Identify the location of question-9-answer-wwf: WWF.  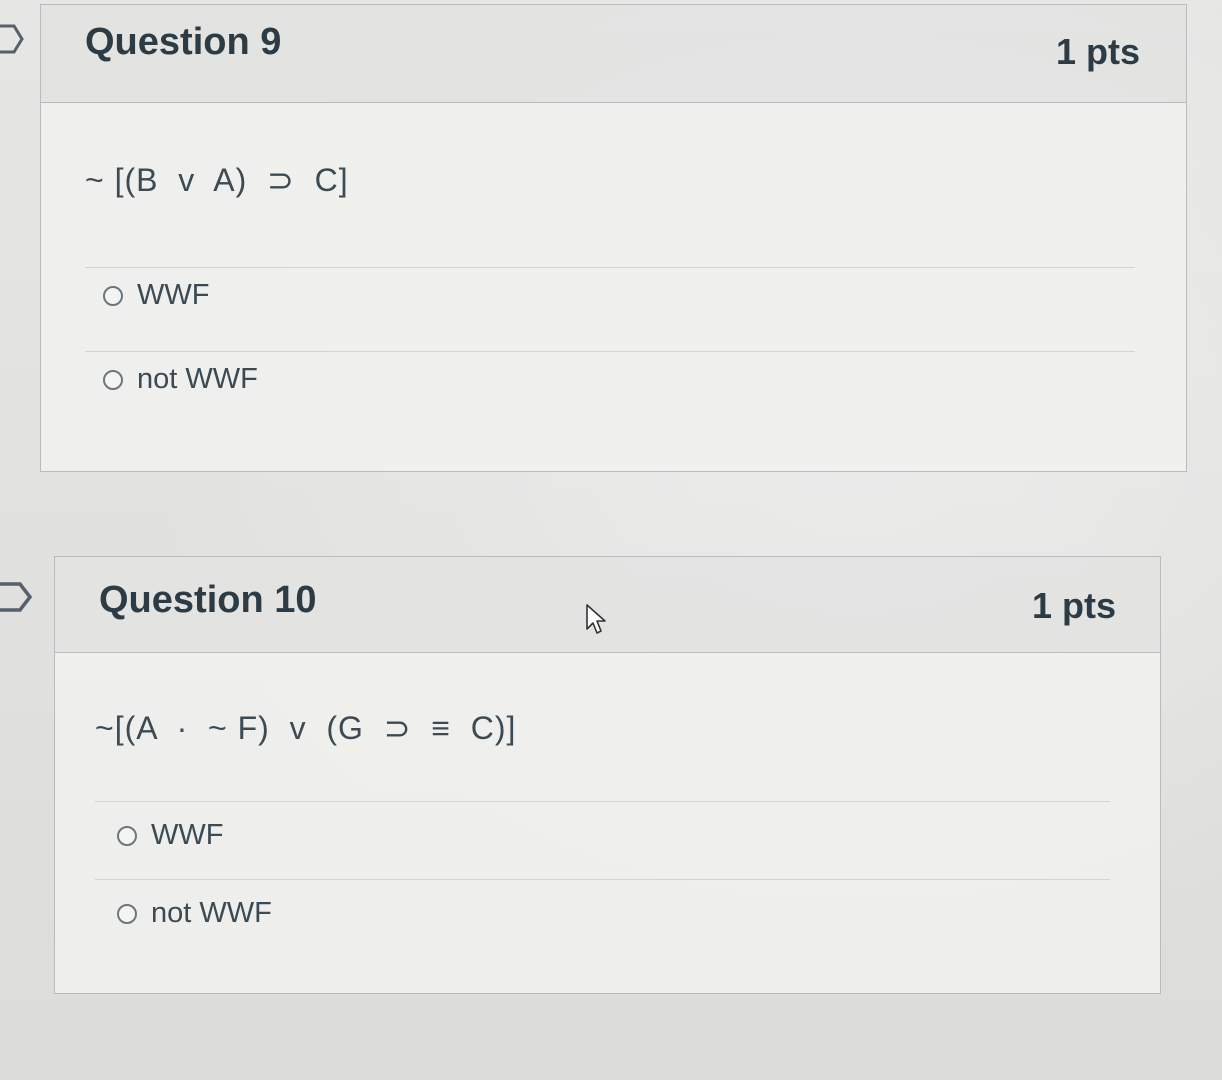
(156, 295).